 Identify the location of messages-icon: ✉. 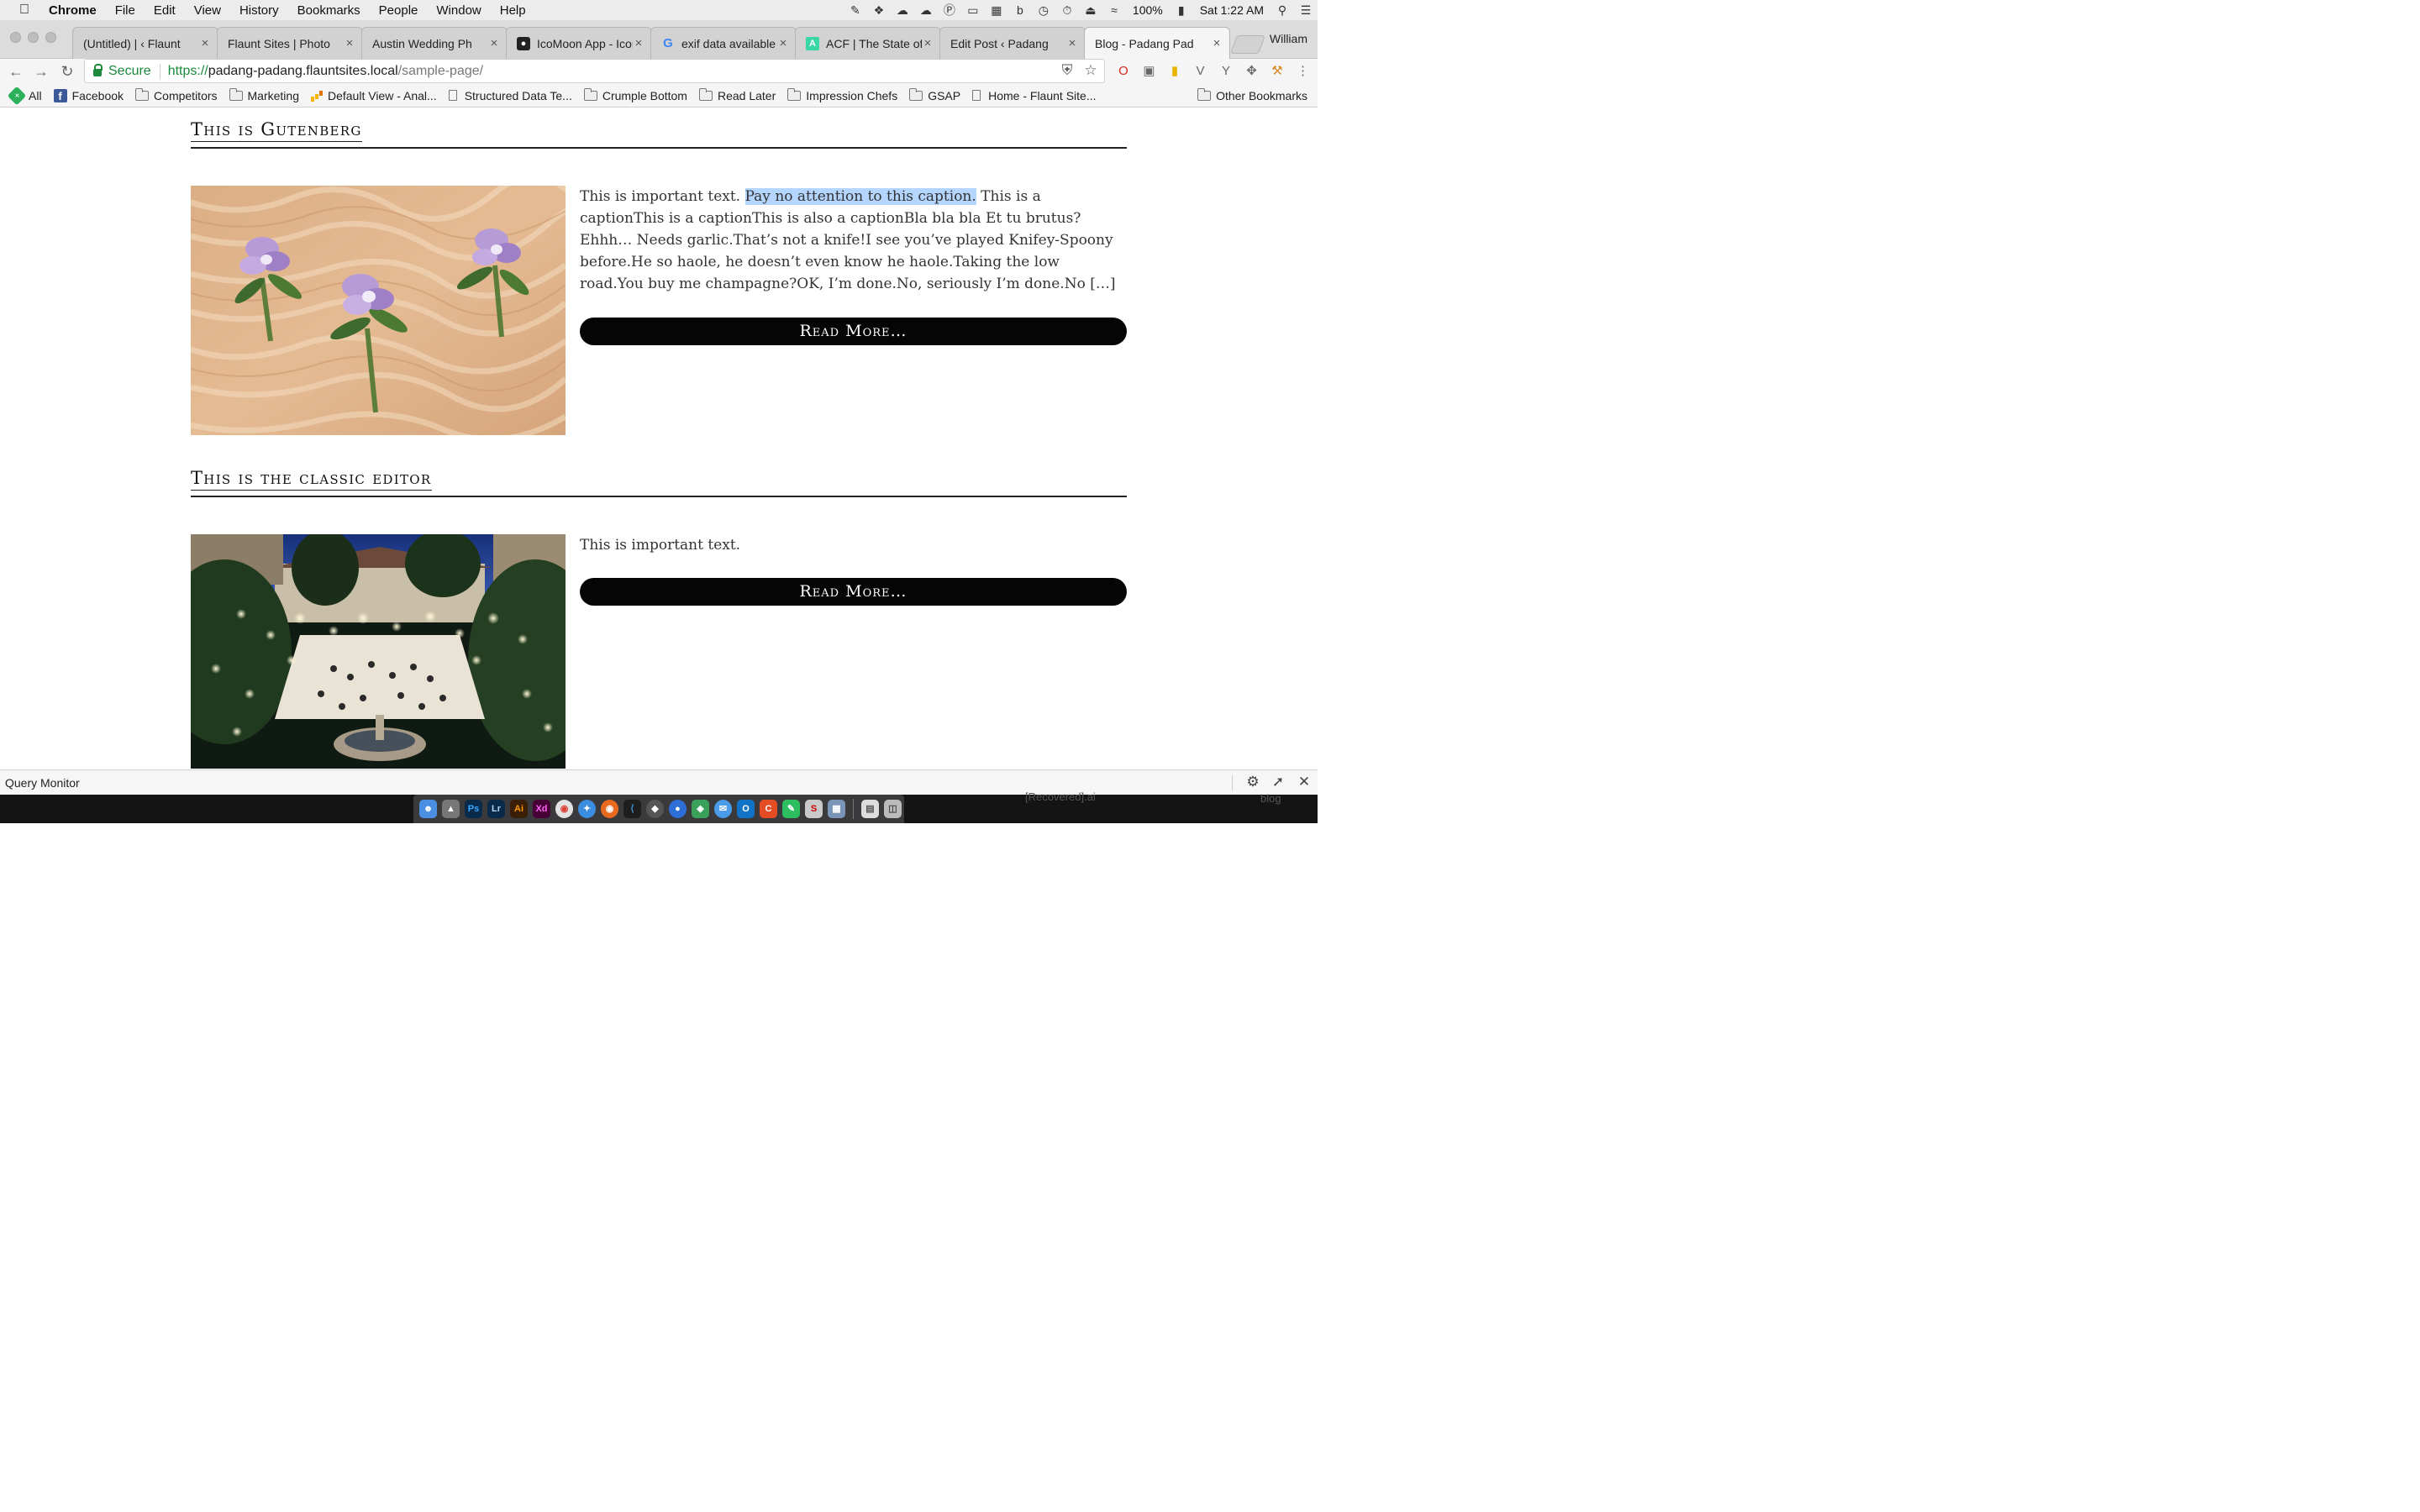
(723, 809).